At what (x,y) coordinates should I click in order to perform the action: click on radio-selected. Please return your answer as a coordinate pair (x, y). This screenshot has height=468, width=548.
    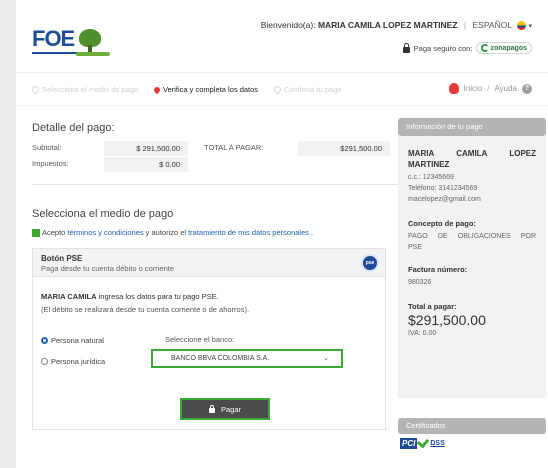
    Looking at the image, I should click on (44, 340).